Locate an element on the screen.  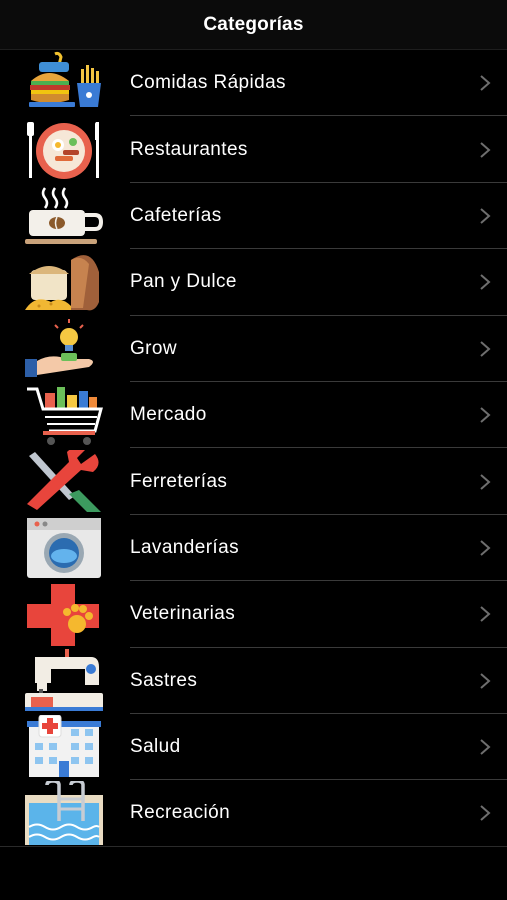
category-label: Mercado is located at coordinates (168, 415).